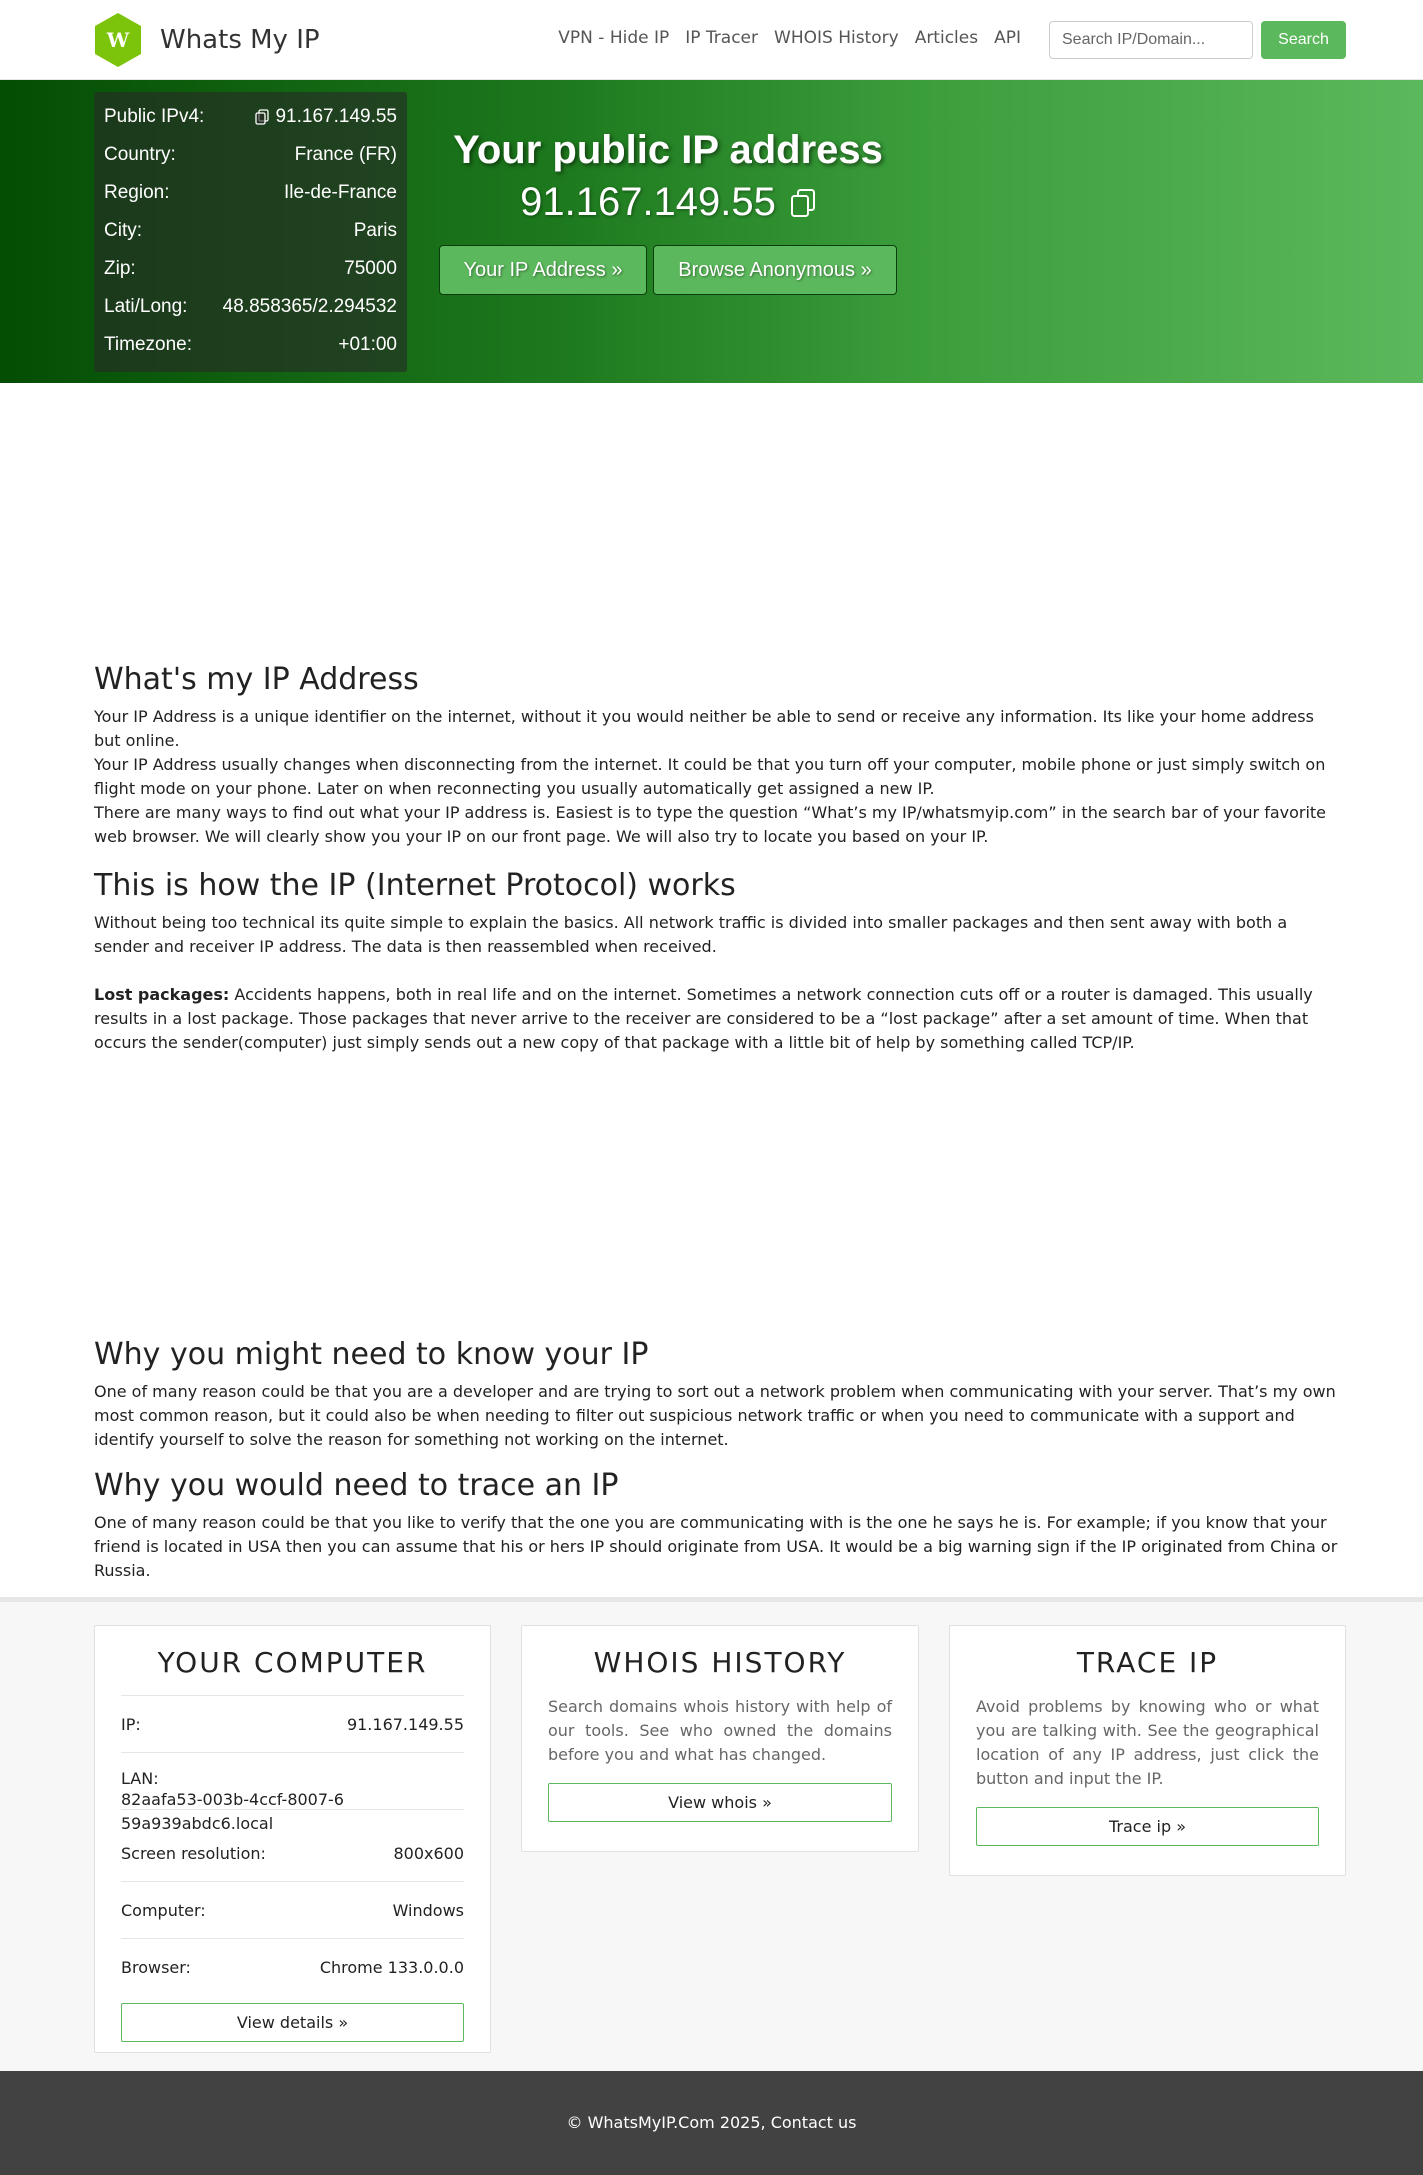 This screenshot has height=2175, width=1423. What do you see at coordinates (148, 344) in the screenshot?
I see `info-label: Timezone:` at bounding box center [148, 344].